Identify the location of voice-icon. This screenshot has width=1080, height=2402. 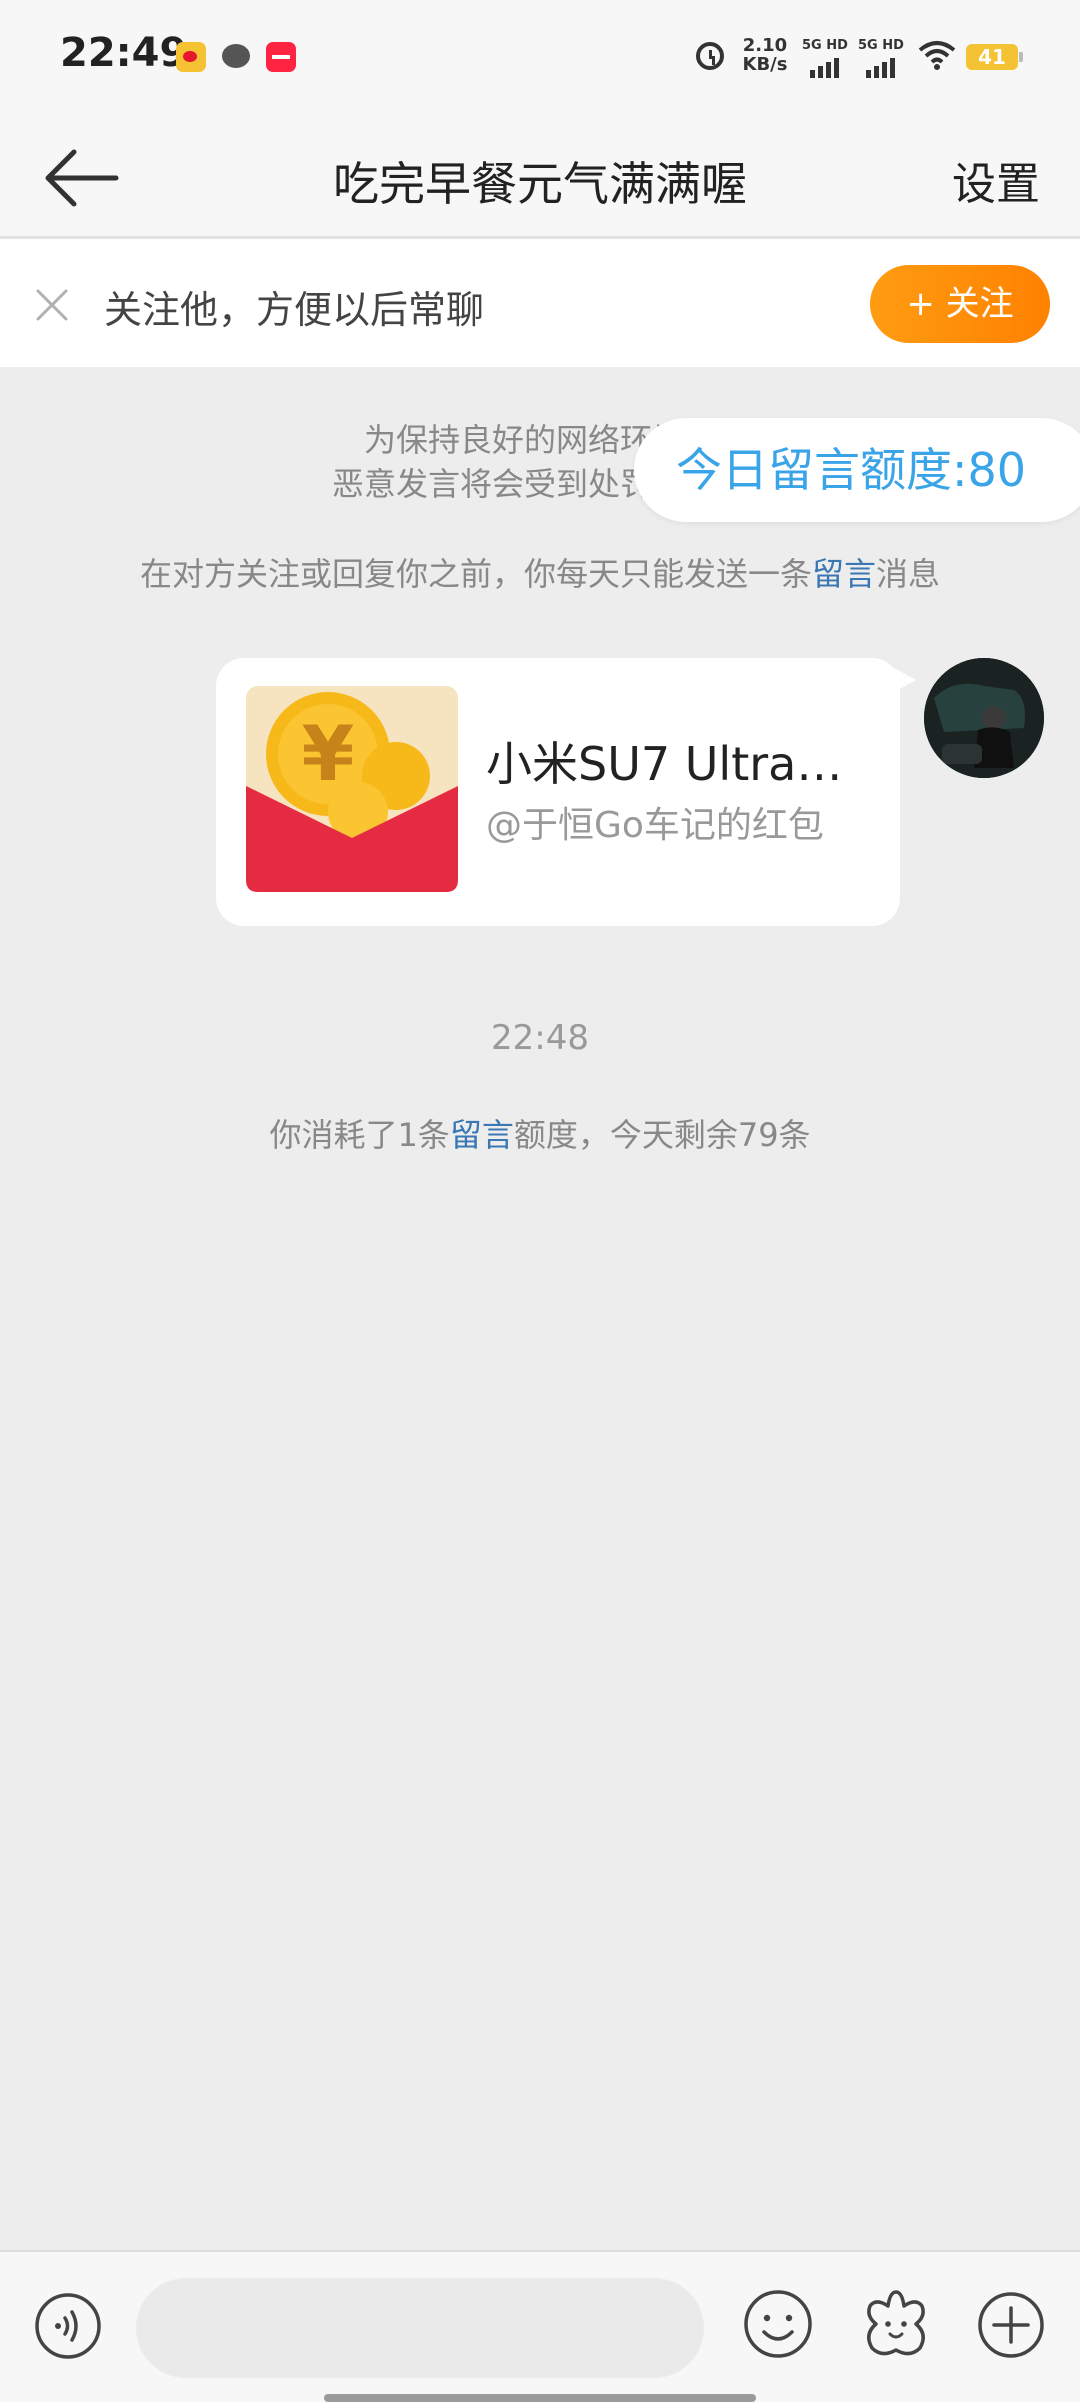
(68, 2326).